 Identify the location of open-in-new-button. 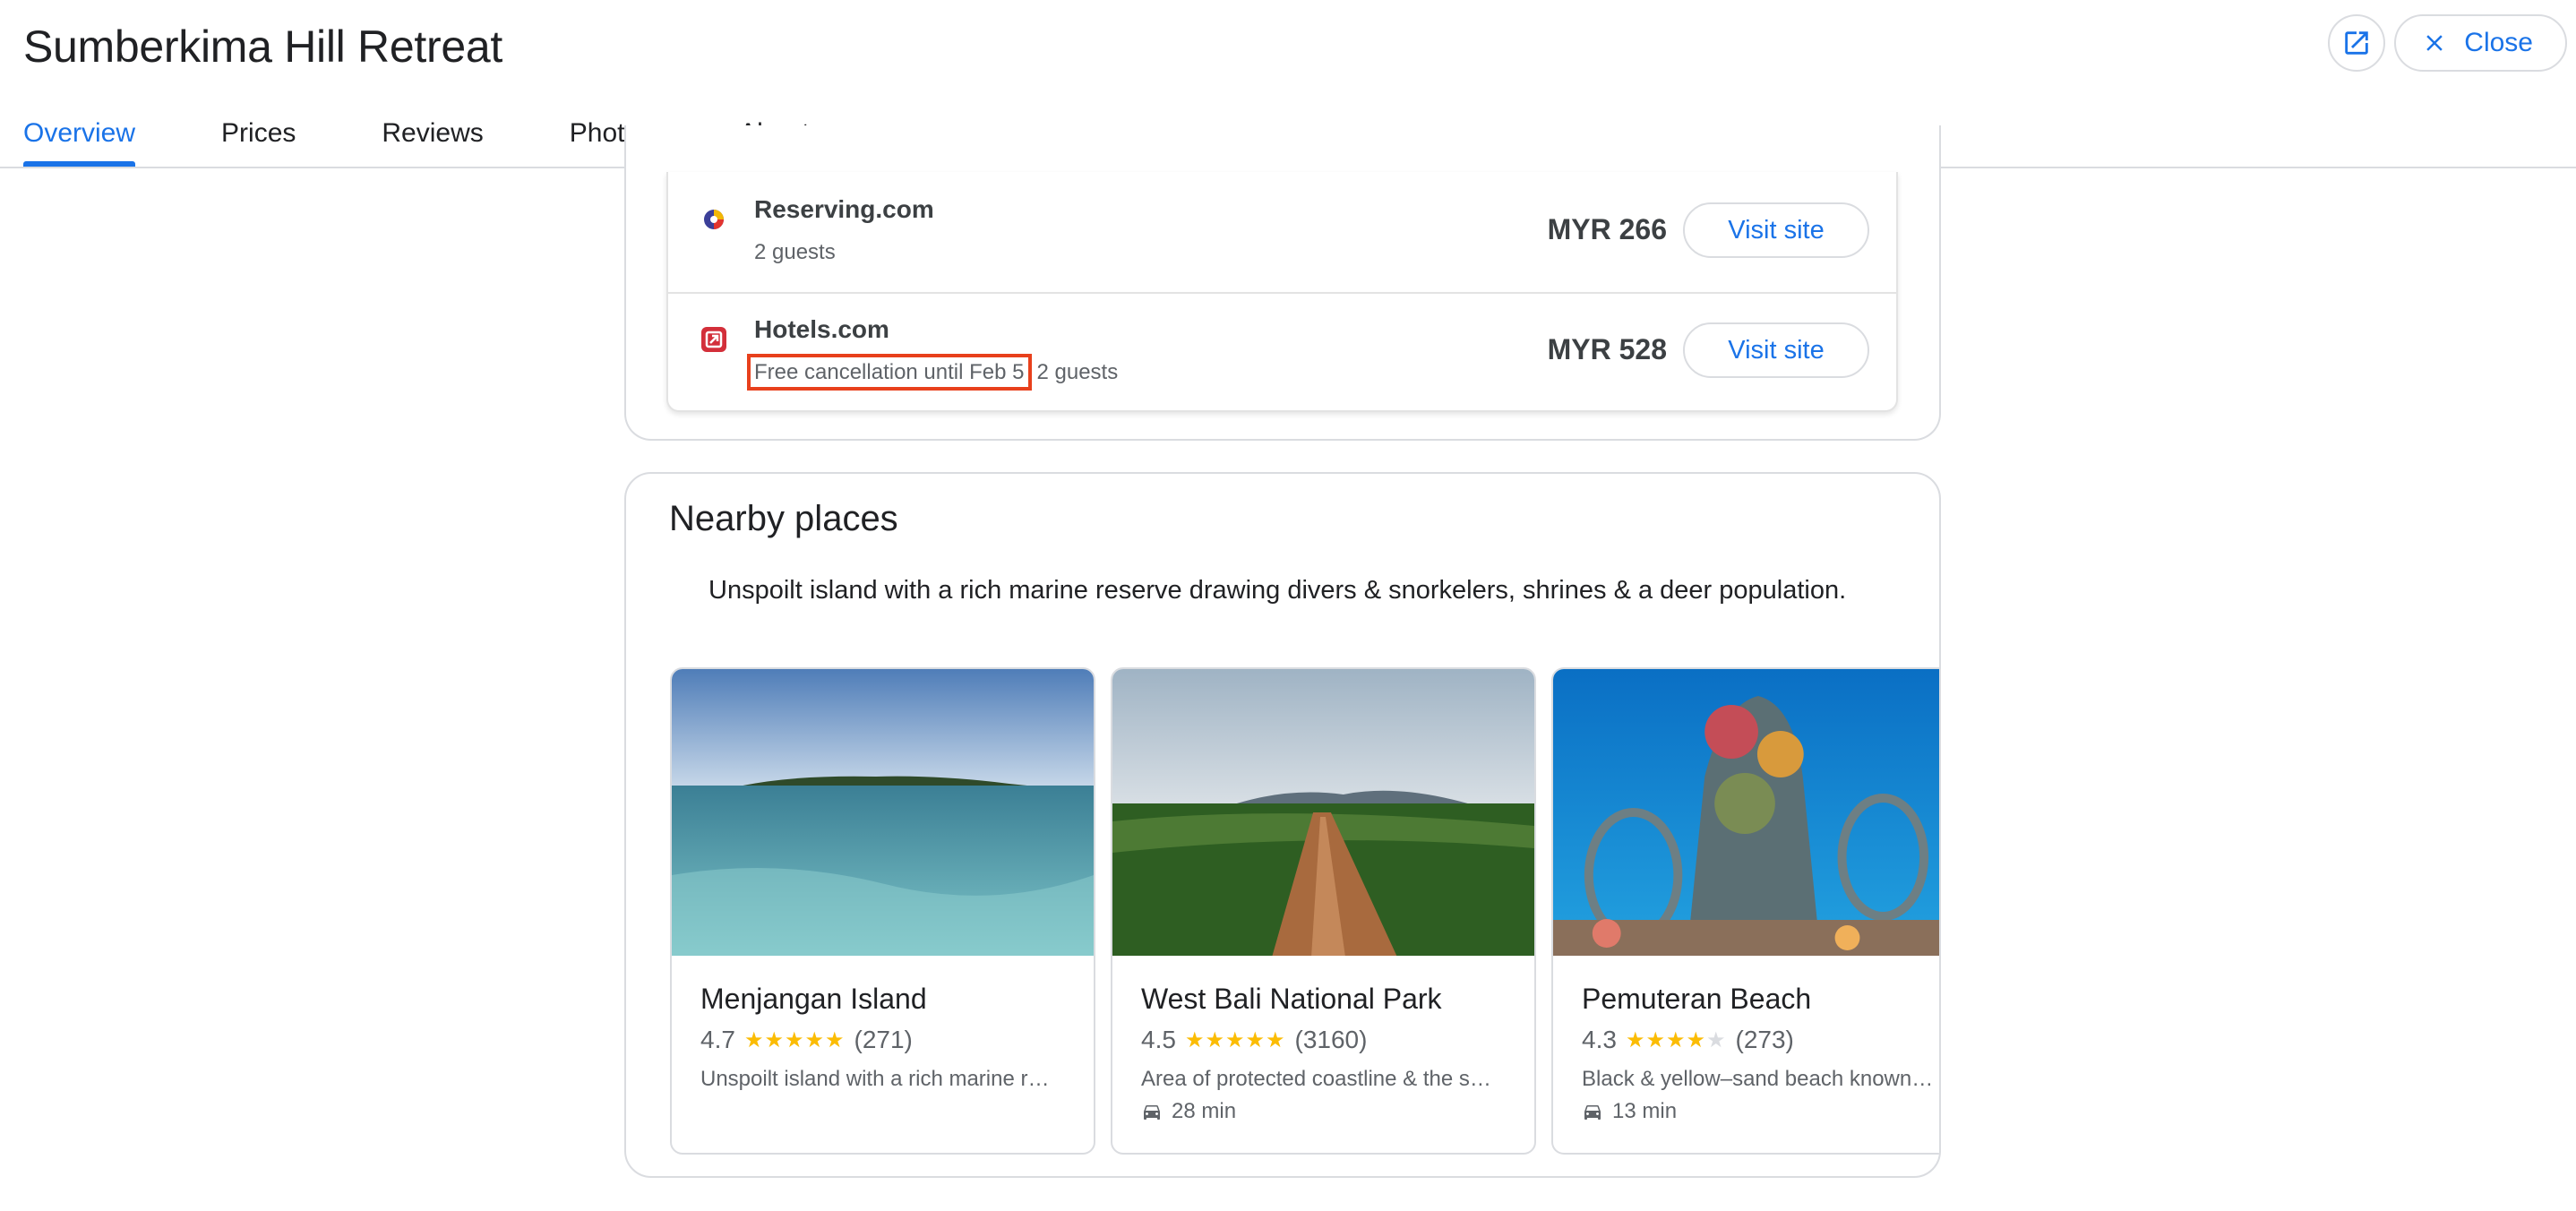
(2357, 43).